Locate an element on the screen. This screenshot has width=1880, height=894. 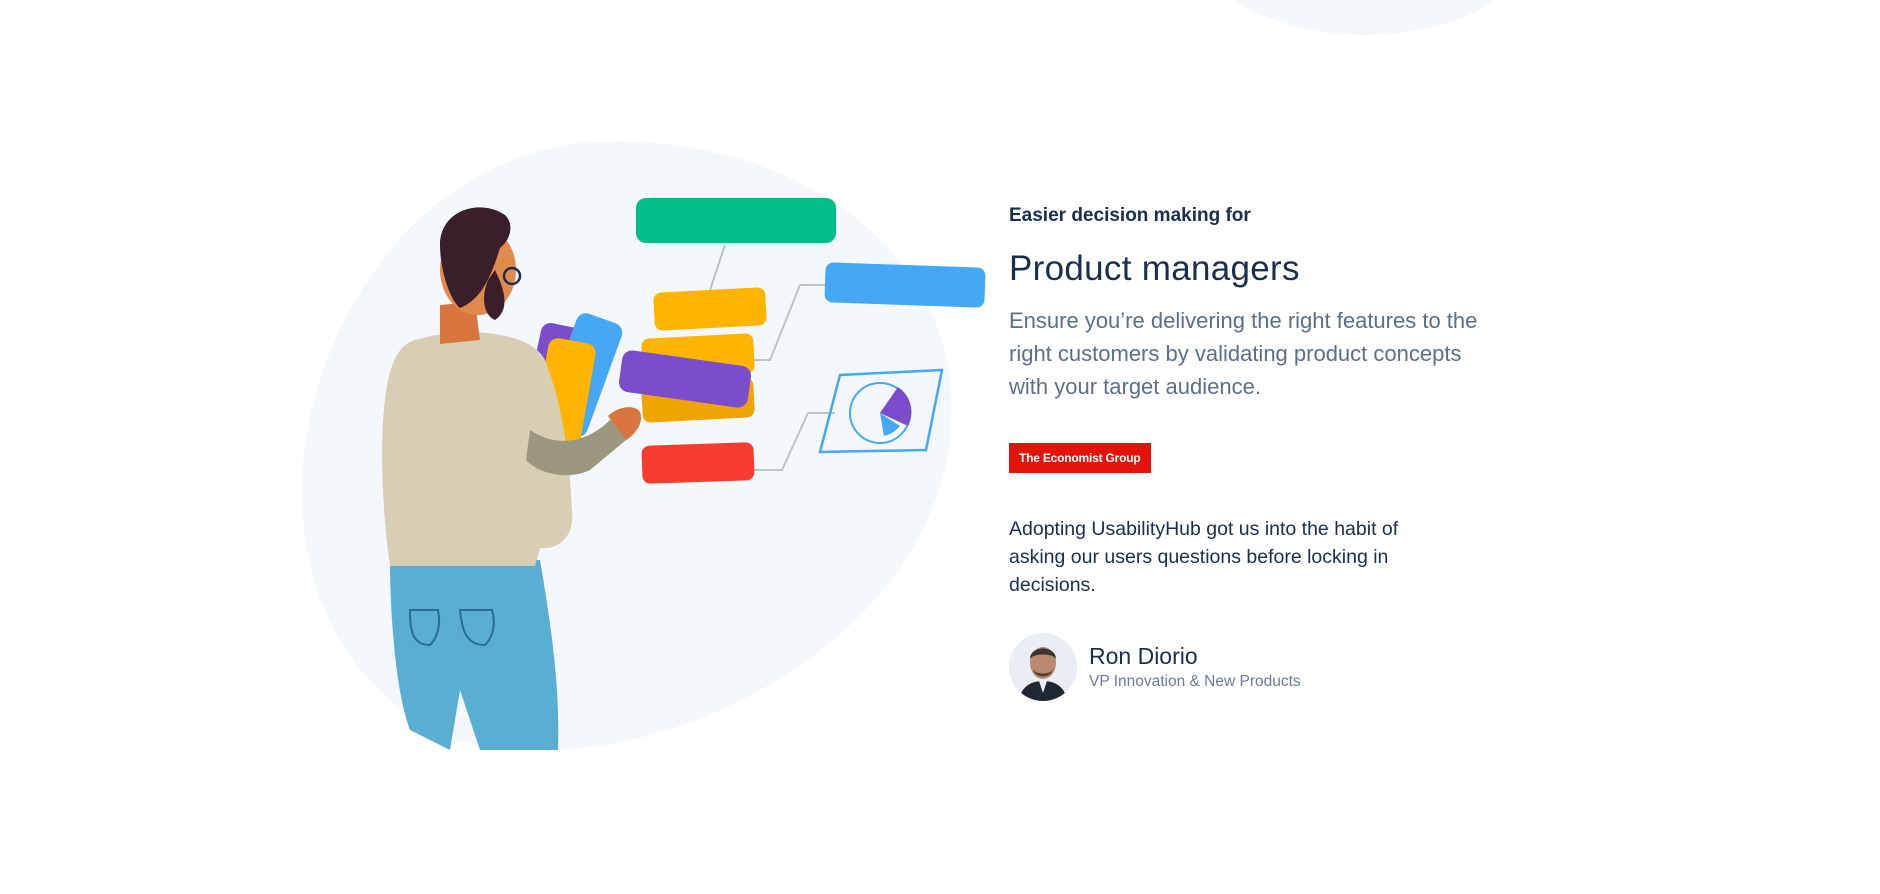
testimonial-author: Ron Diorio VP Innovation & New Products is located at coordinates (1269, 667).